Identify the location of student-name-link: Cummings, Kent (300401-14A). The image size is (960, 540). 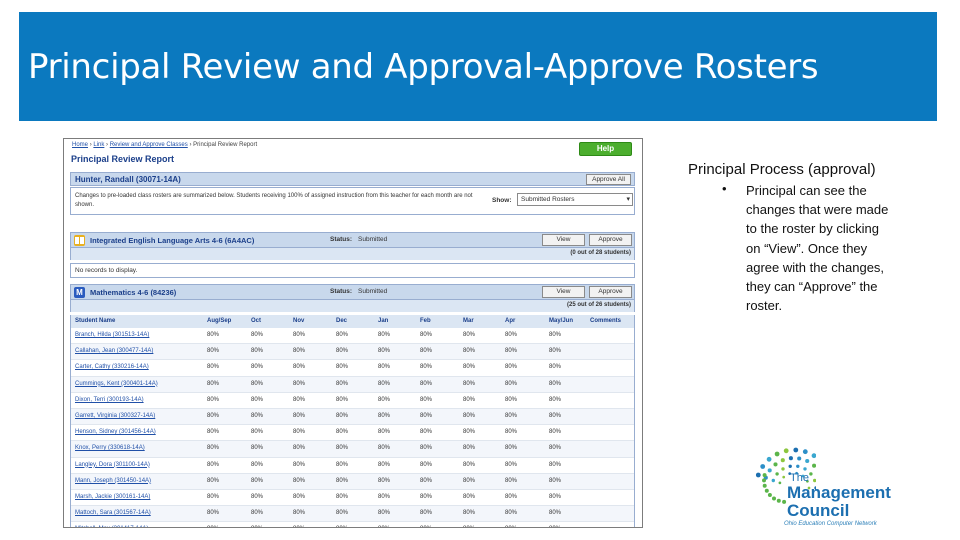
(116, 384).